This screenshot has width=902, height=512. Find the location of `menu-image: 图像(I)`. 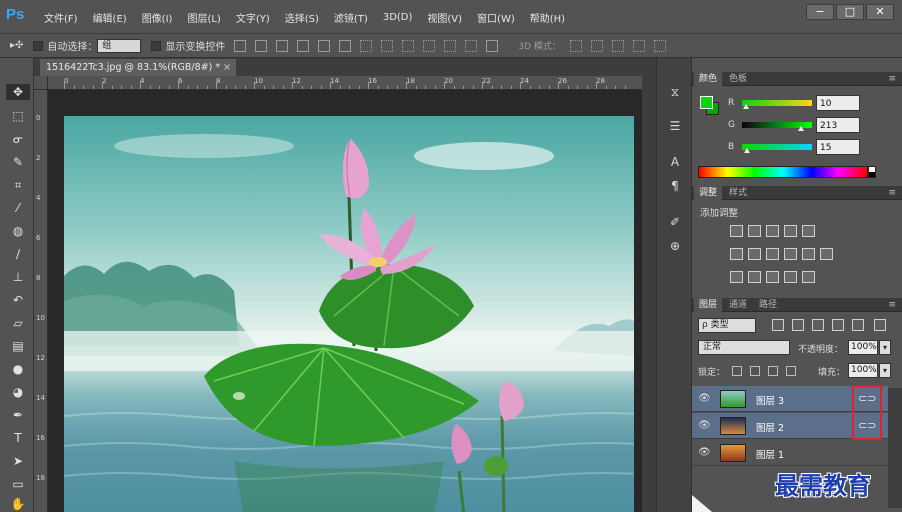

menu-image: 图像(I) is located at coordinates (157, 17).